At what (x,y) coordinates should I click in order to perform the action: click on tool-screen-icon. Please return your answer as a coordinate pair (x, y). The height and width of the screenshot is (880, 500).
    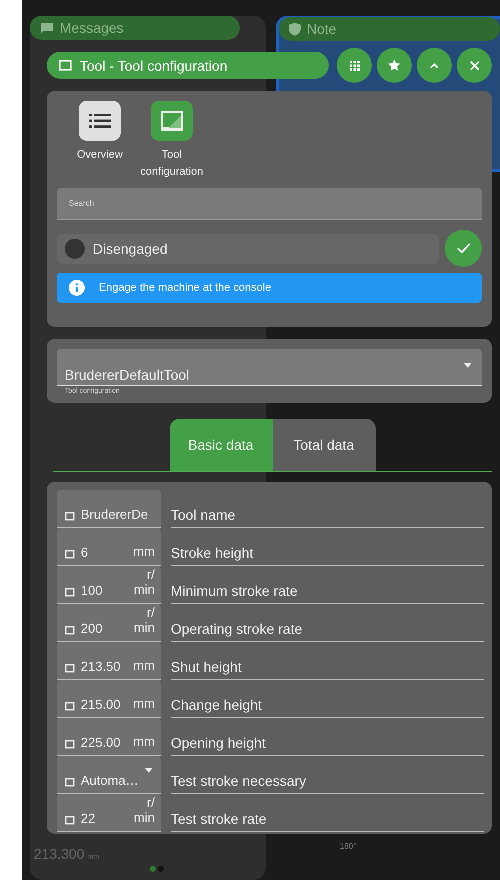
    Looking at the image, I should click on (172, 121).